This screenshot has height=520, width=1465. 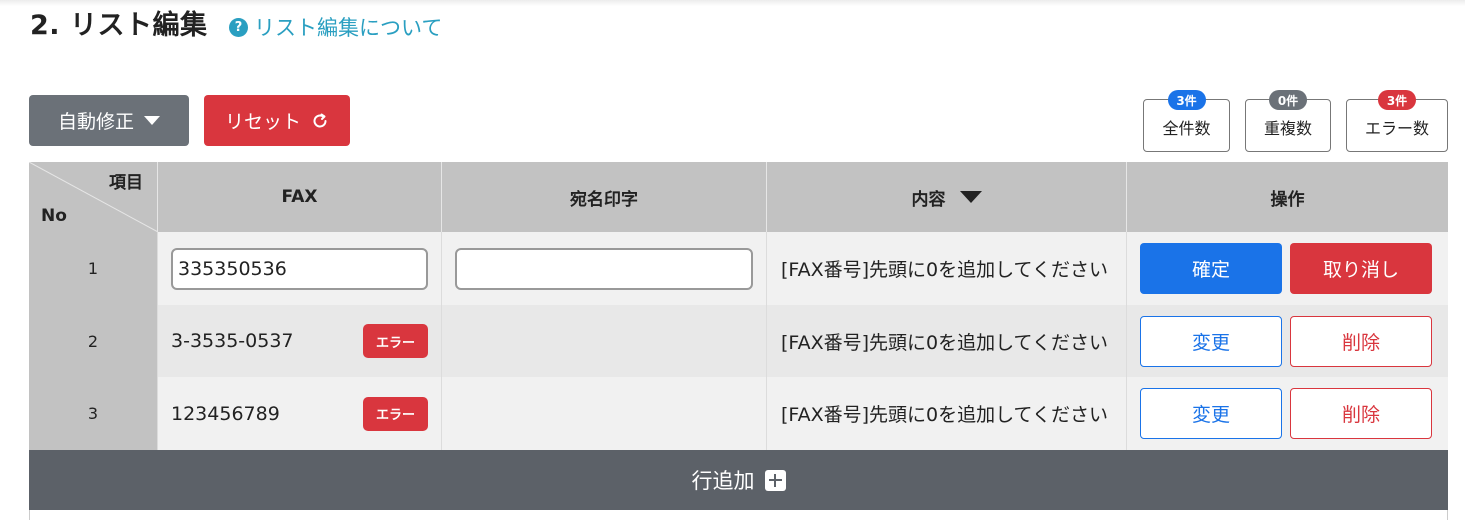 I want to click on cancel-button: 取り消し, so click(x=1361, y=268).